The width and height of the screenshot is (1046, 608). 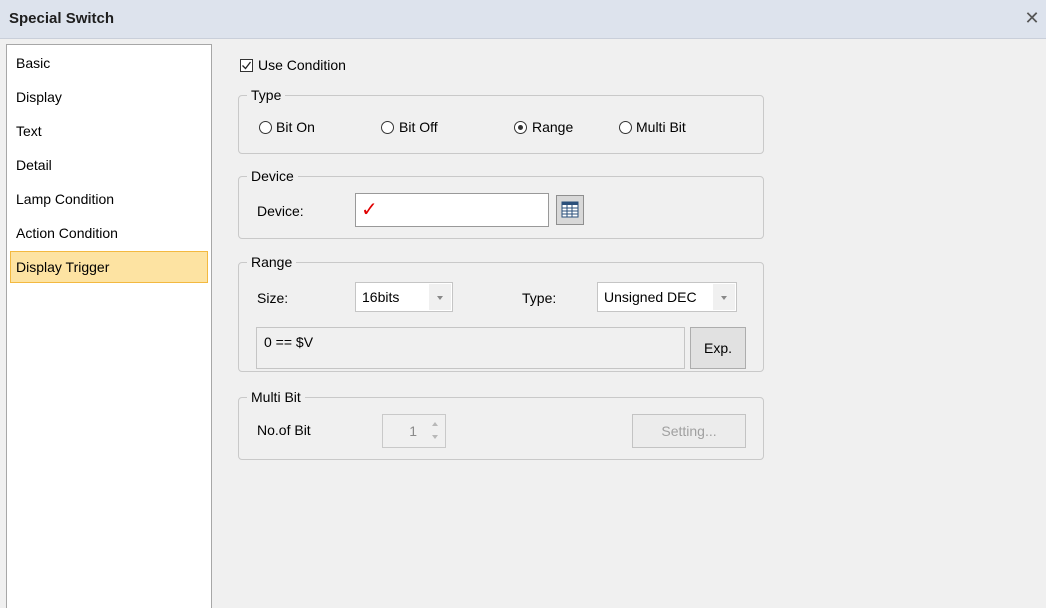 What do you see at coordinates (273, 298) in the screenshot?
I see `size-label: Size:` at bounding box center [273, 298].